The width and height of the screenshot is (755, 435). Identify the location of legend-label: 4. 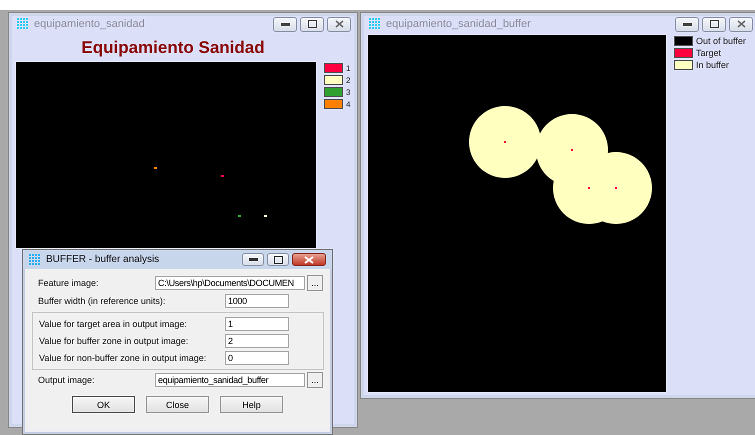
(348, 104).